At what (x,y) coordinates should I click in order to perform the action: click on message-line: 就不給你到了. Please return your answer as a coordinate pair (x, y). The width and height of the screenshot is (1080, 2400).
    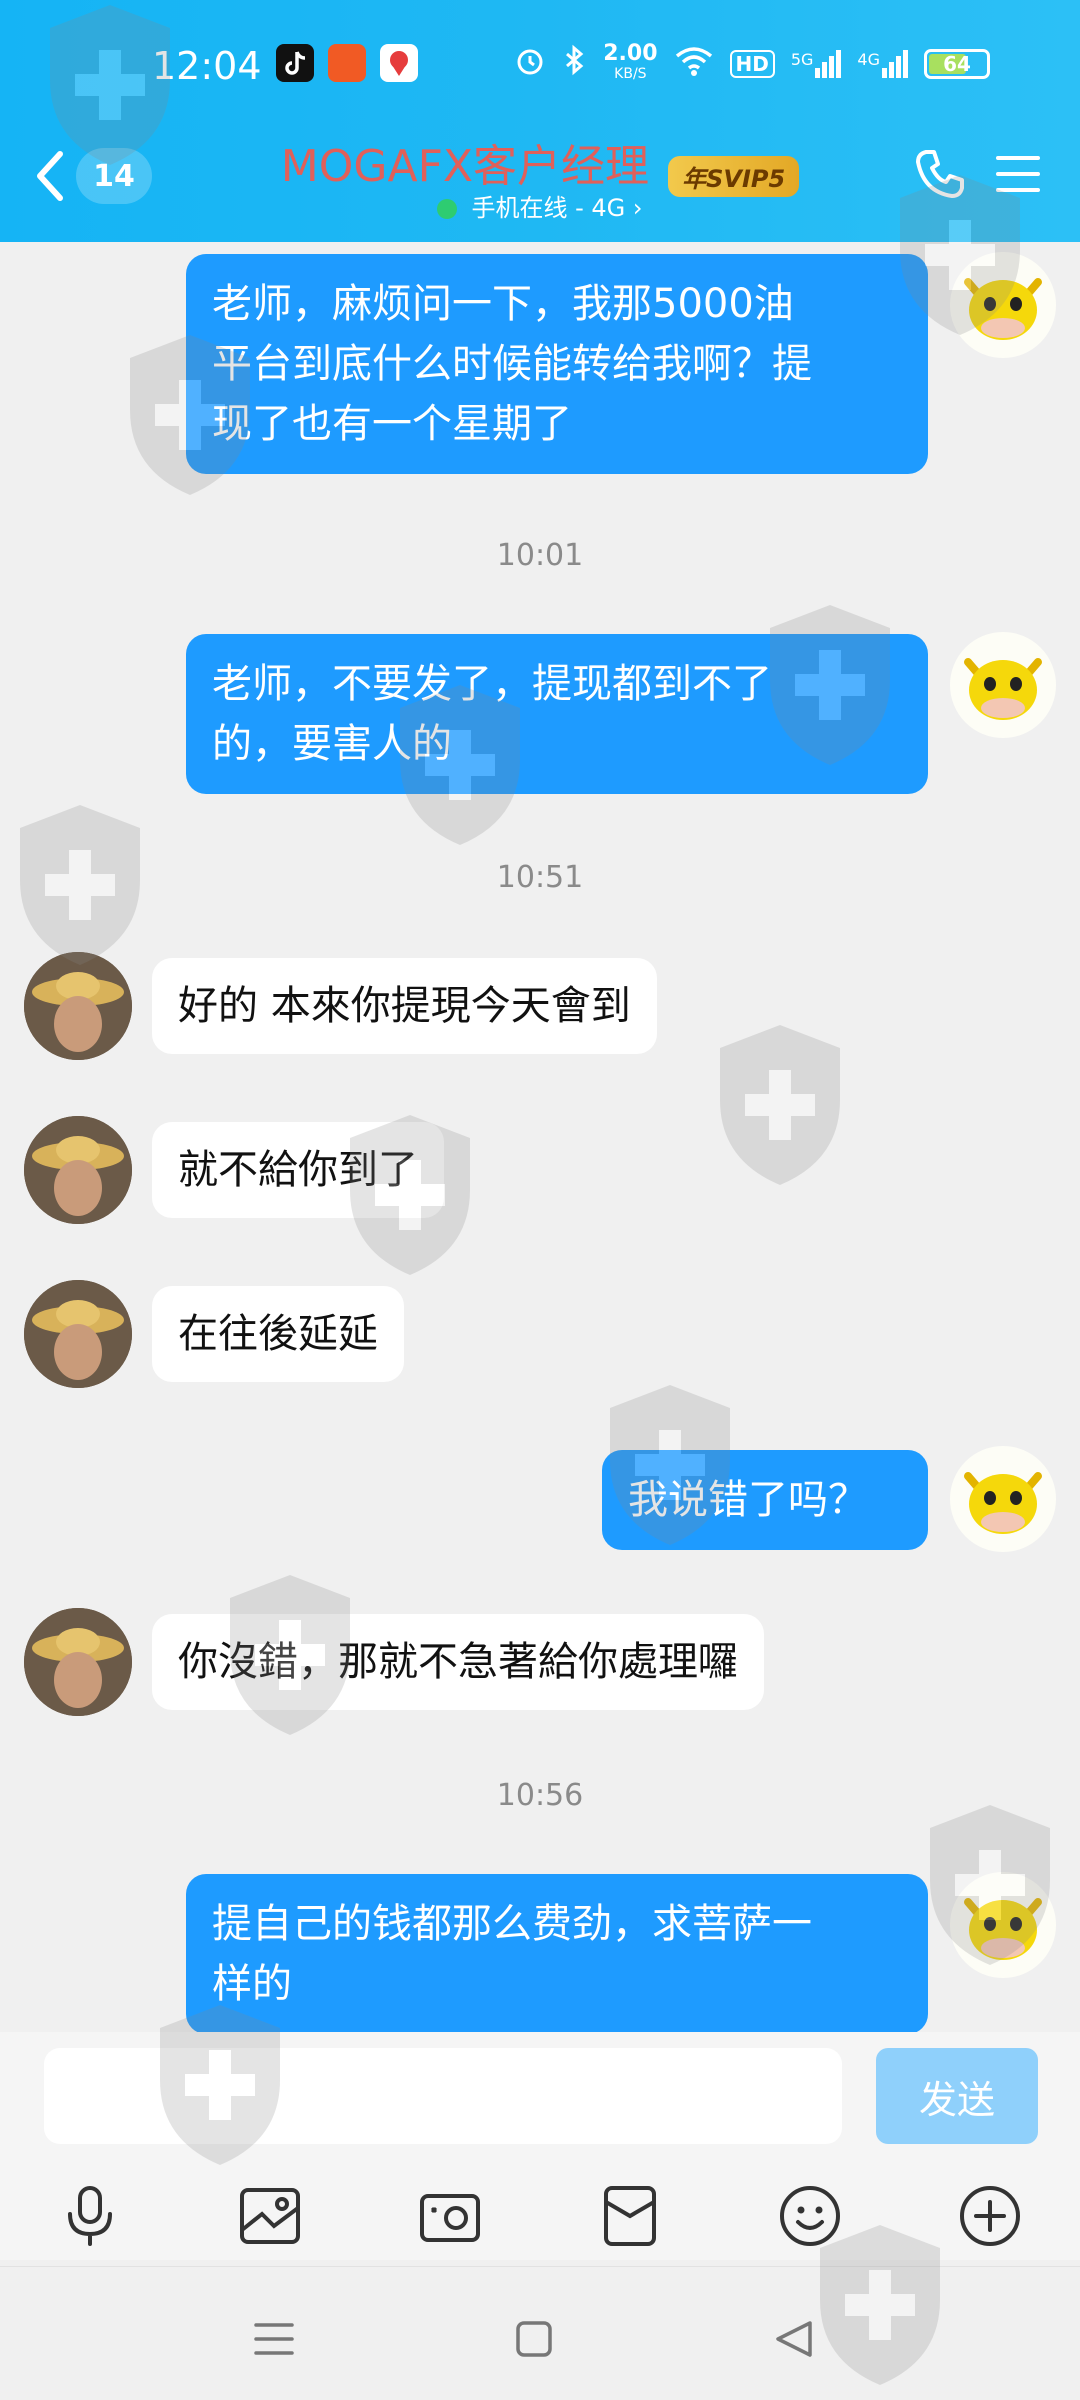
    Looking at the image, I should click on (298, 1170).